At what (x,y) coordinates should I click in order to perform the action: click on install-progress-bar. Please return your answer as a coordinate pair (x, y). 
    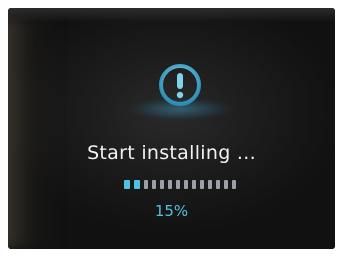
    Looking at the image, I should click on (180, 184).